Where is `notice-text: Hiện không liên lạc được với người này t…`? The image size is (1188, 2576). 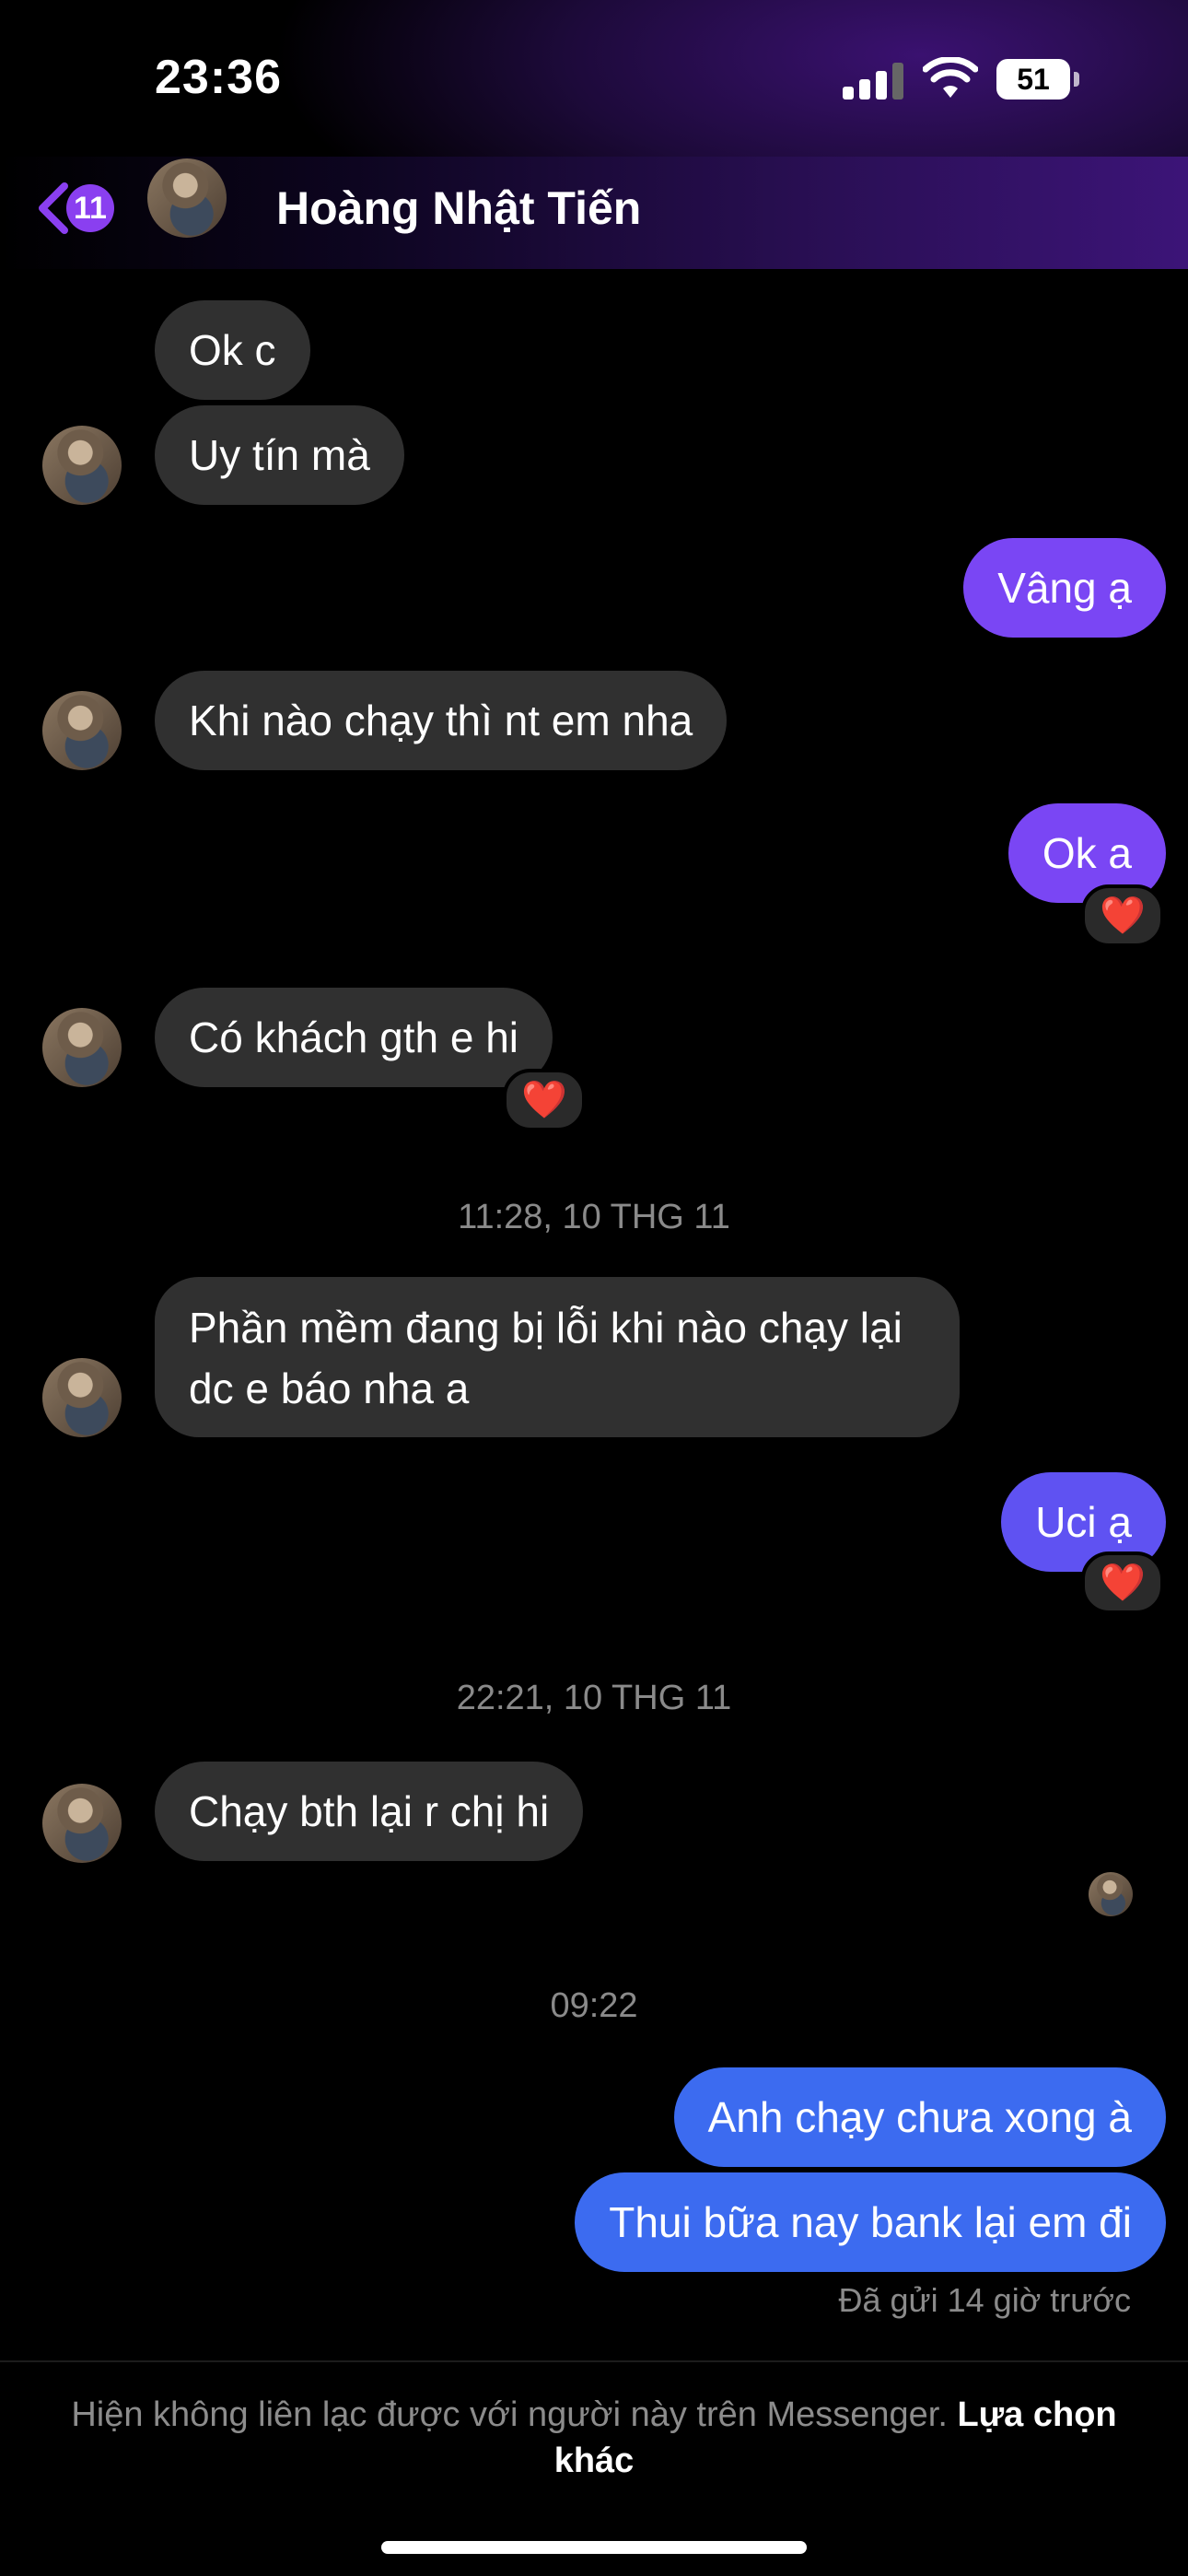
notice-text: Hiện không liên lạc được với người này t… is located at coordinates (510, 2414).